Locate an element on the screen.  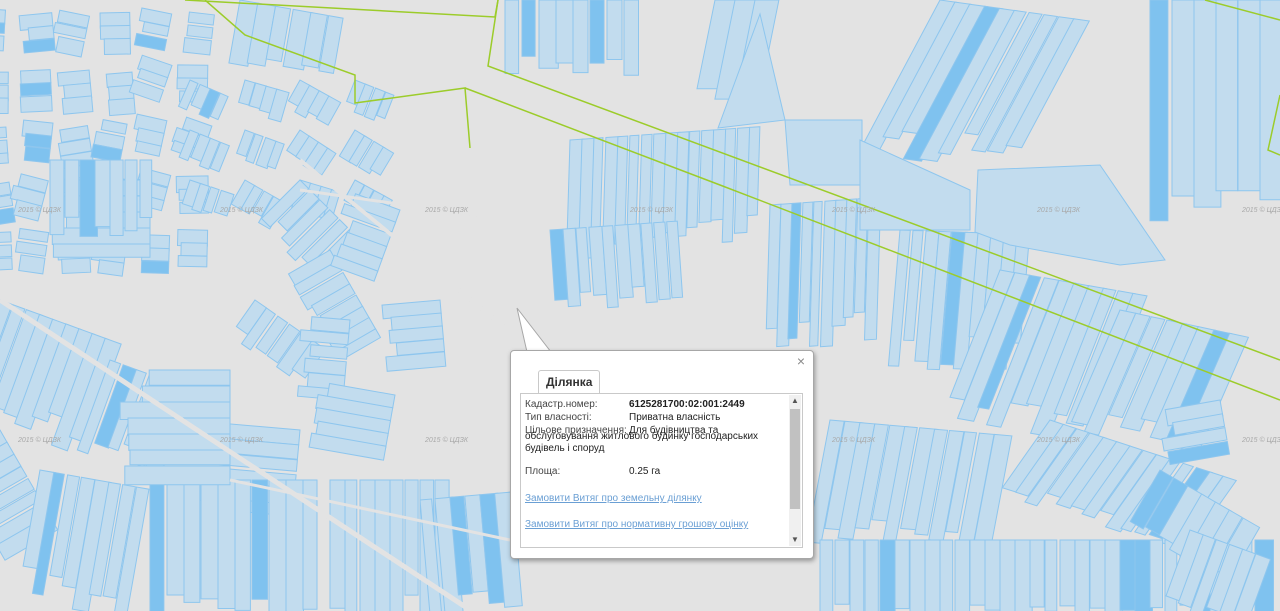
cadastral-value: 6125281700:02:001:2449 is located at coordinates (687, 404).